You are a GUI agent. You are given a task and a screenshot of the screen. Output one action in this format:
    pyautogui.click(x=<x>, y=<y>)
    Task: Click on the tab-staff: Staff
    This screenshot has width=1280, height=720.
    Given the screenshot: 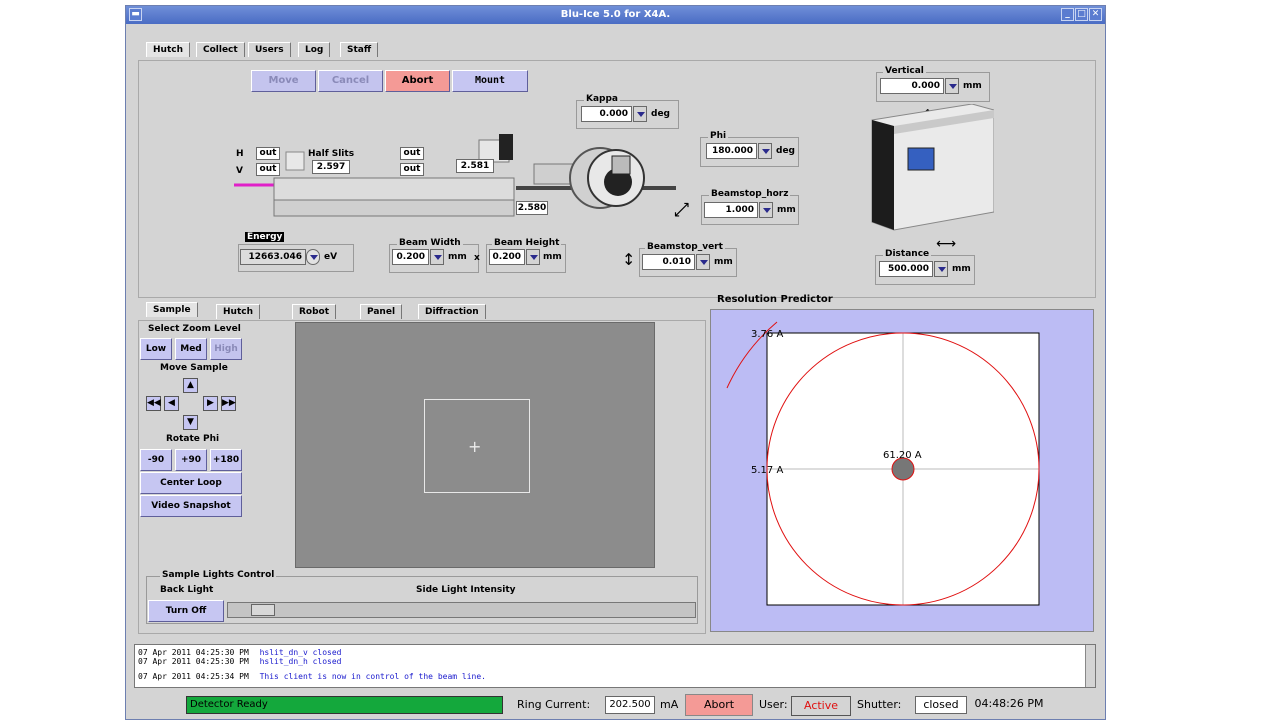 What is the action you would take?
    pyautogui.click(x=359, y=49)
    